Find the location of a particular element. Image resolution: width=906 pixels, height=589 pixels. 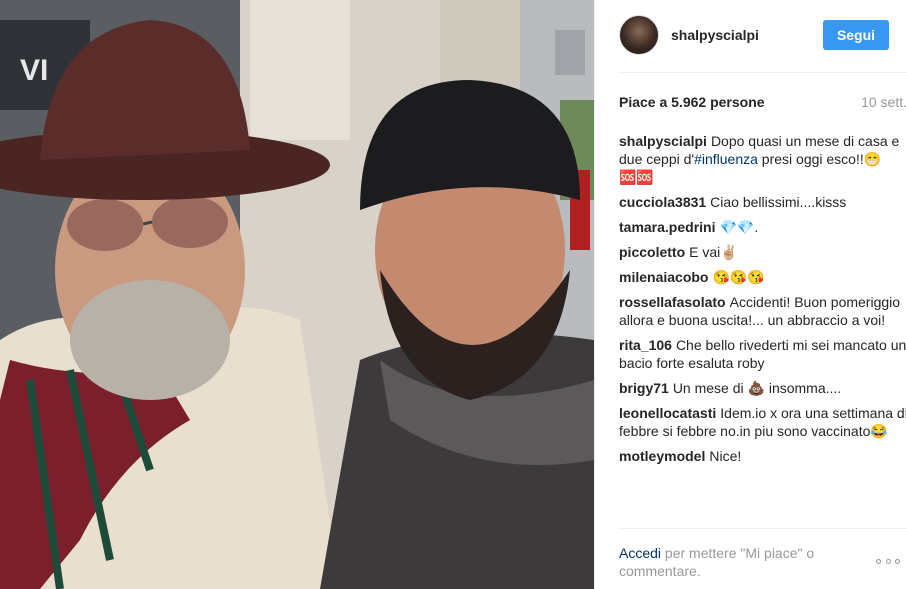

comment-item: milenaiacobo 😘😘😘 is located at coordinates (762, 277).